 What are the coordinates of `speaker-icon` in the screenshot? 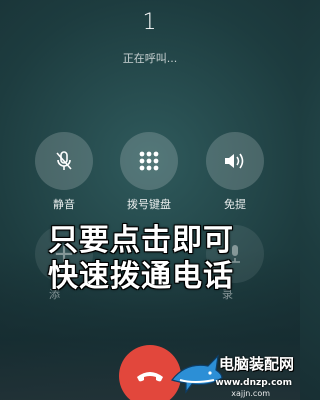 It's located at (234, 161).